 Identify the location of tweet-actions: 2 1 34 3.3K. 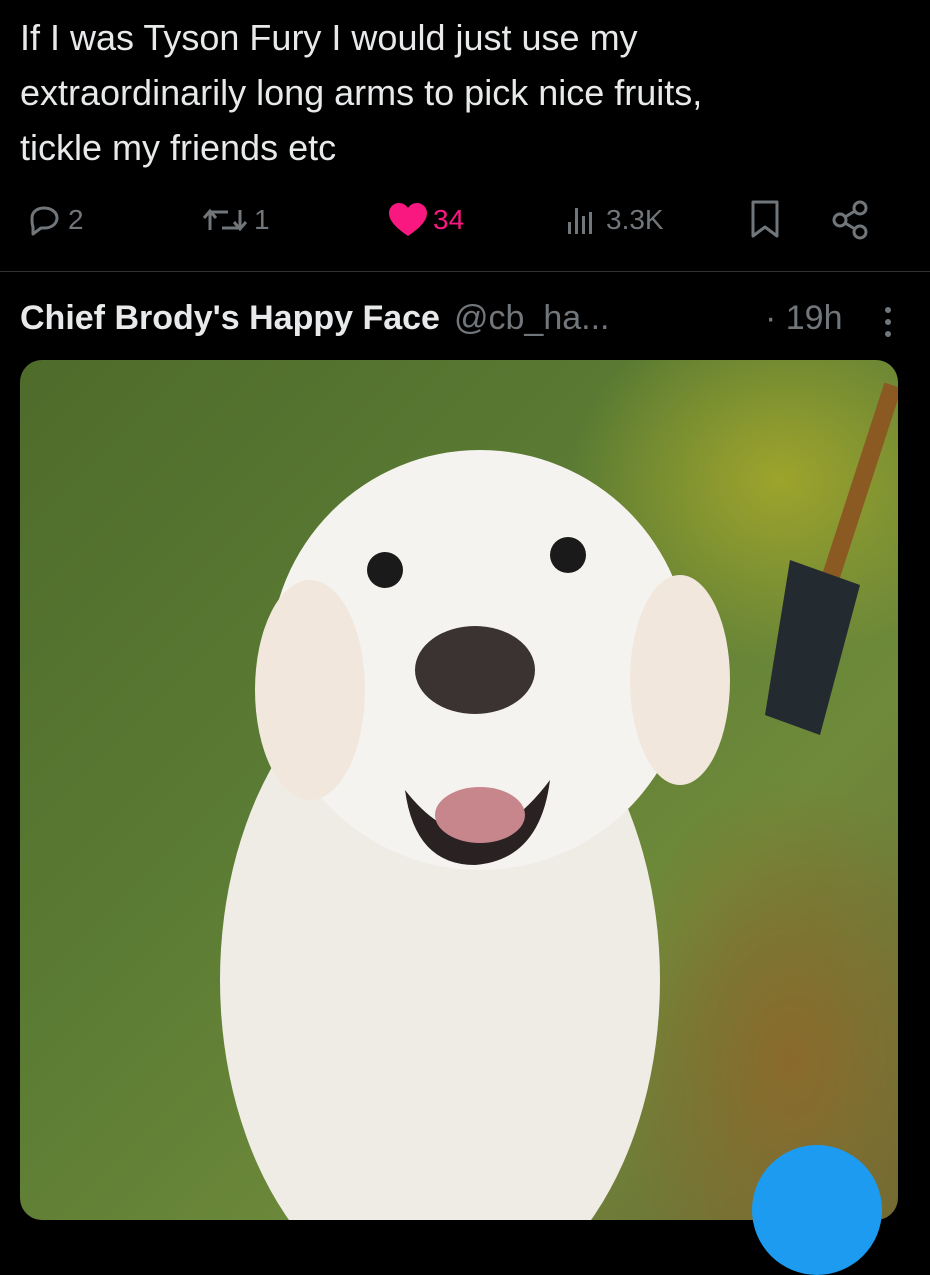
(465, 220).